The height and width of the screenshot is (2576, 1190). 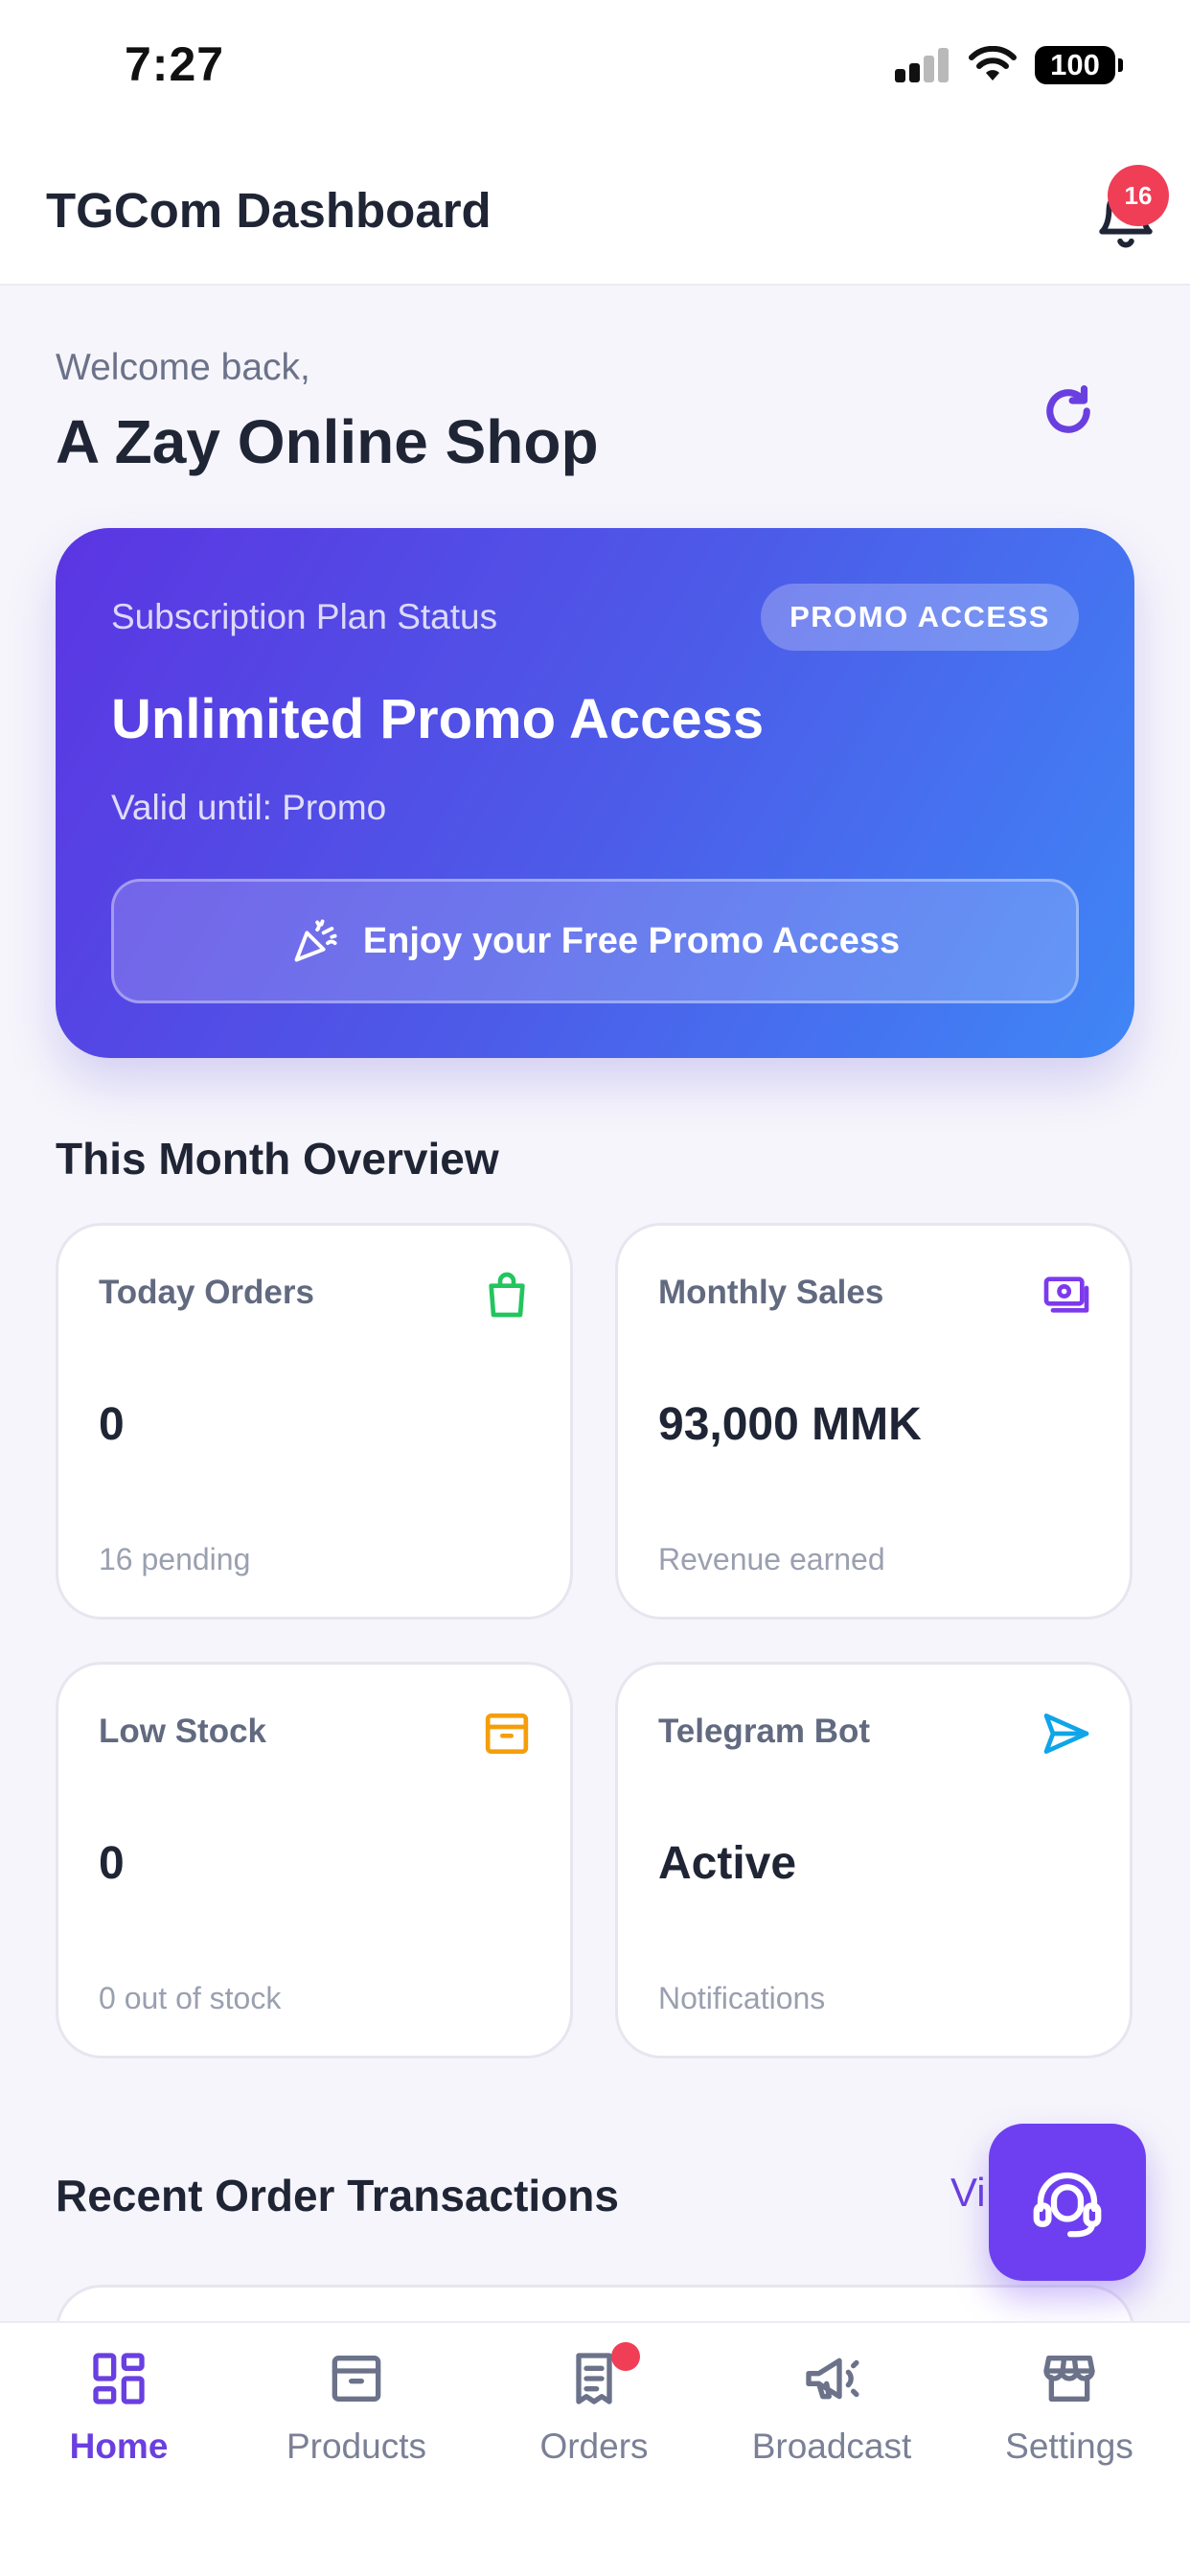 I want to click on stat-subtext: Revenue earned, so click(x=772, y=1559).